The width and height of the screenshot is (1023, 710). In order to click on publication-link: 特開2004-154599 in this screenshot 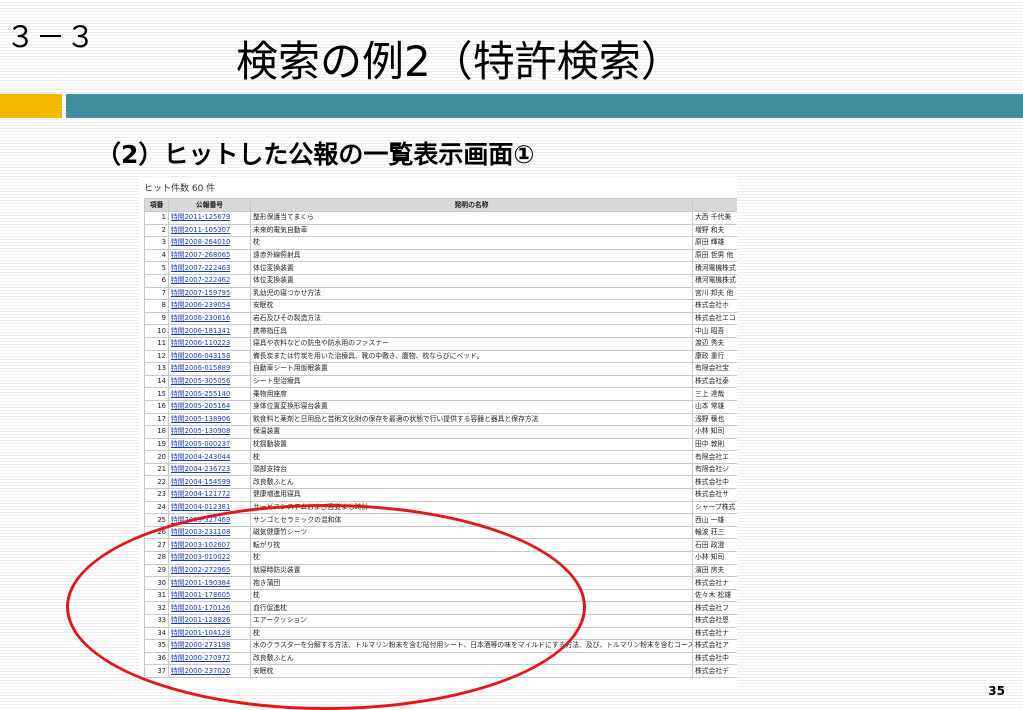, I will do `click(200, 482)`.